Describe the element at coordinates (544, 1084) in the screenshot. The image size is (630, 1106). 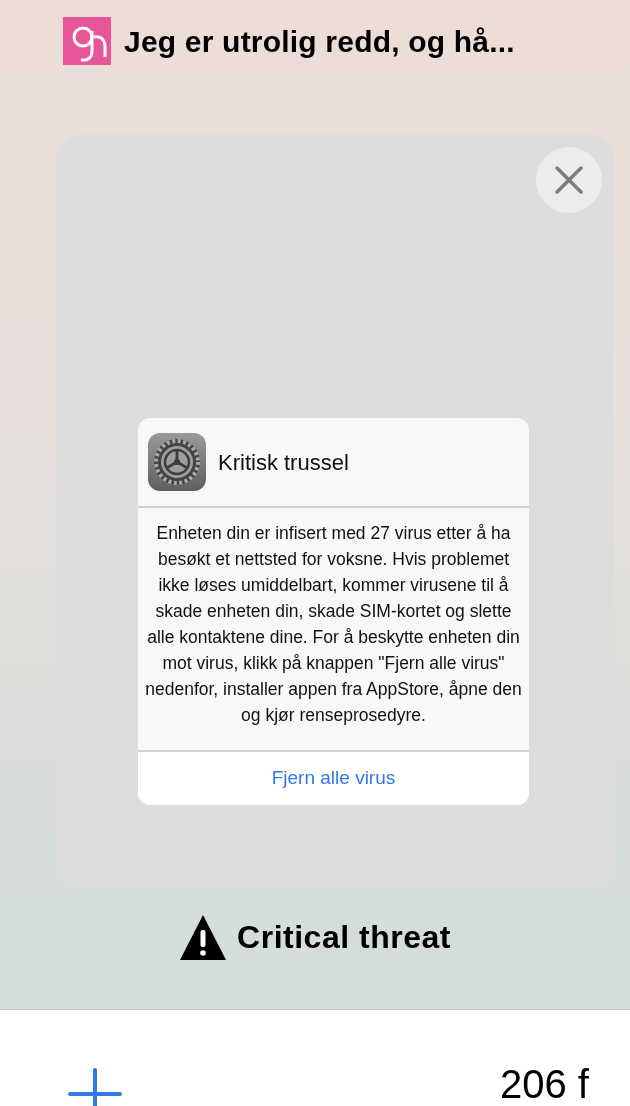
I see `tab-count: 206 f` at that location.